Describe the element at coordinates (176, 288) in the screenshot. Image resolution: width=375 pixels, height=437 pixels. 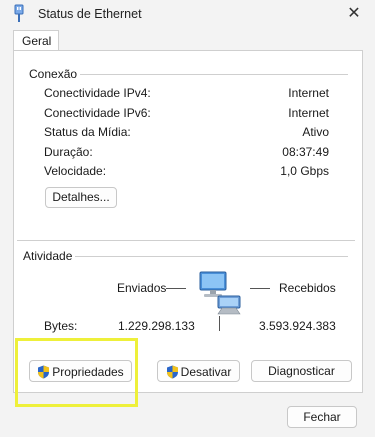
I see `sent-dash` at that location.